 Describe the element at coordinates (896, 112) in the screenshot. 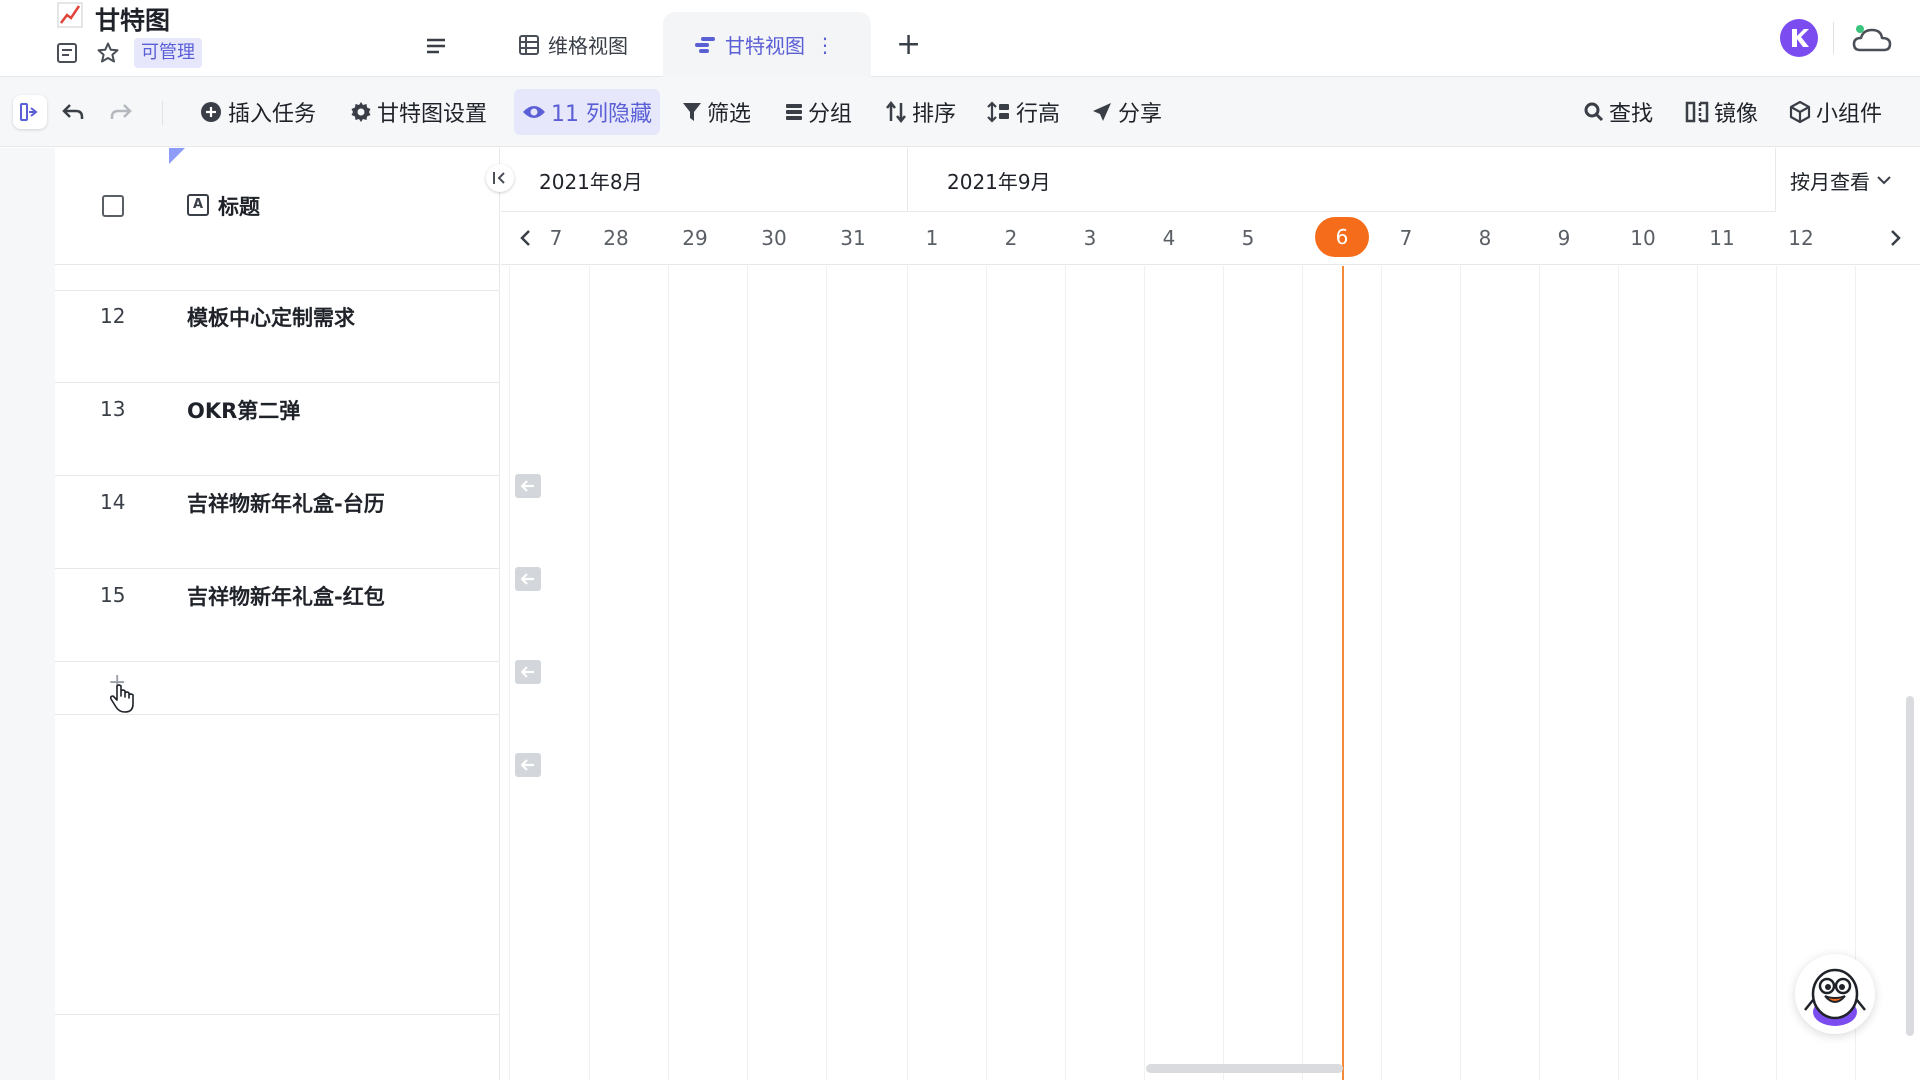

I see `sort-icon` at that location.